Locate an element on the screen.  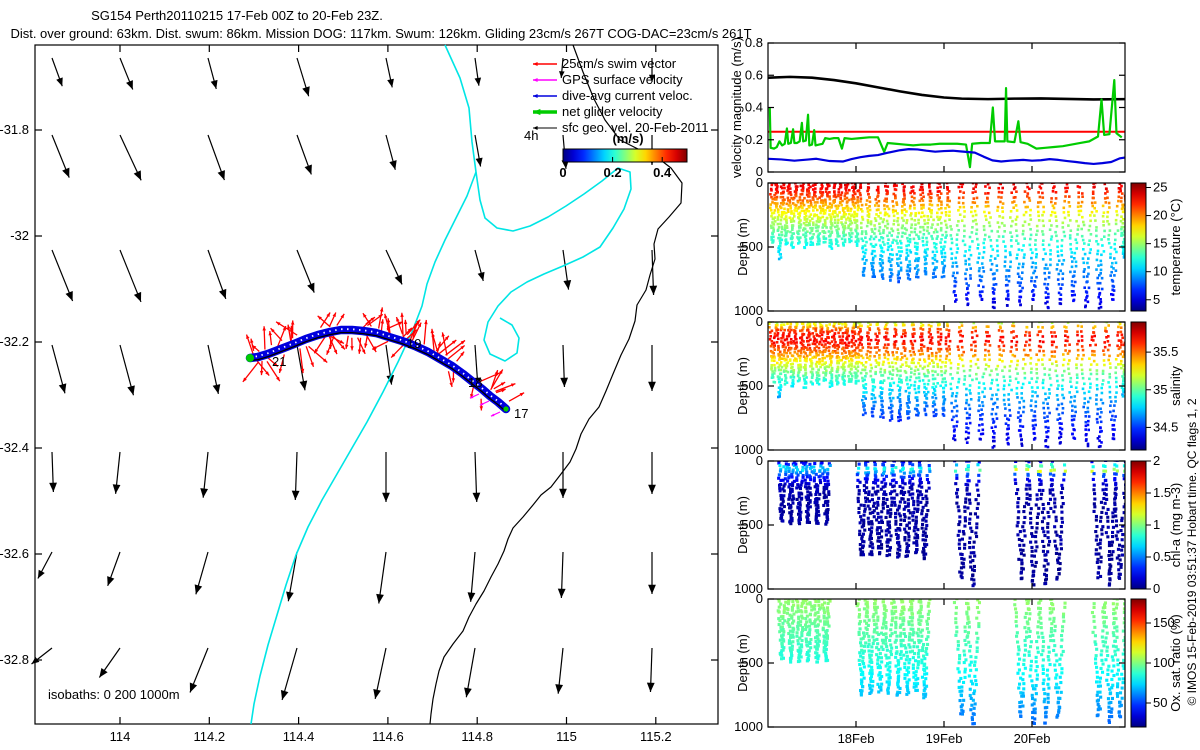
latest-position-dot is located at coordinates (250, 358).